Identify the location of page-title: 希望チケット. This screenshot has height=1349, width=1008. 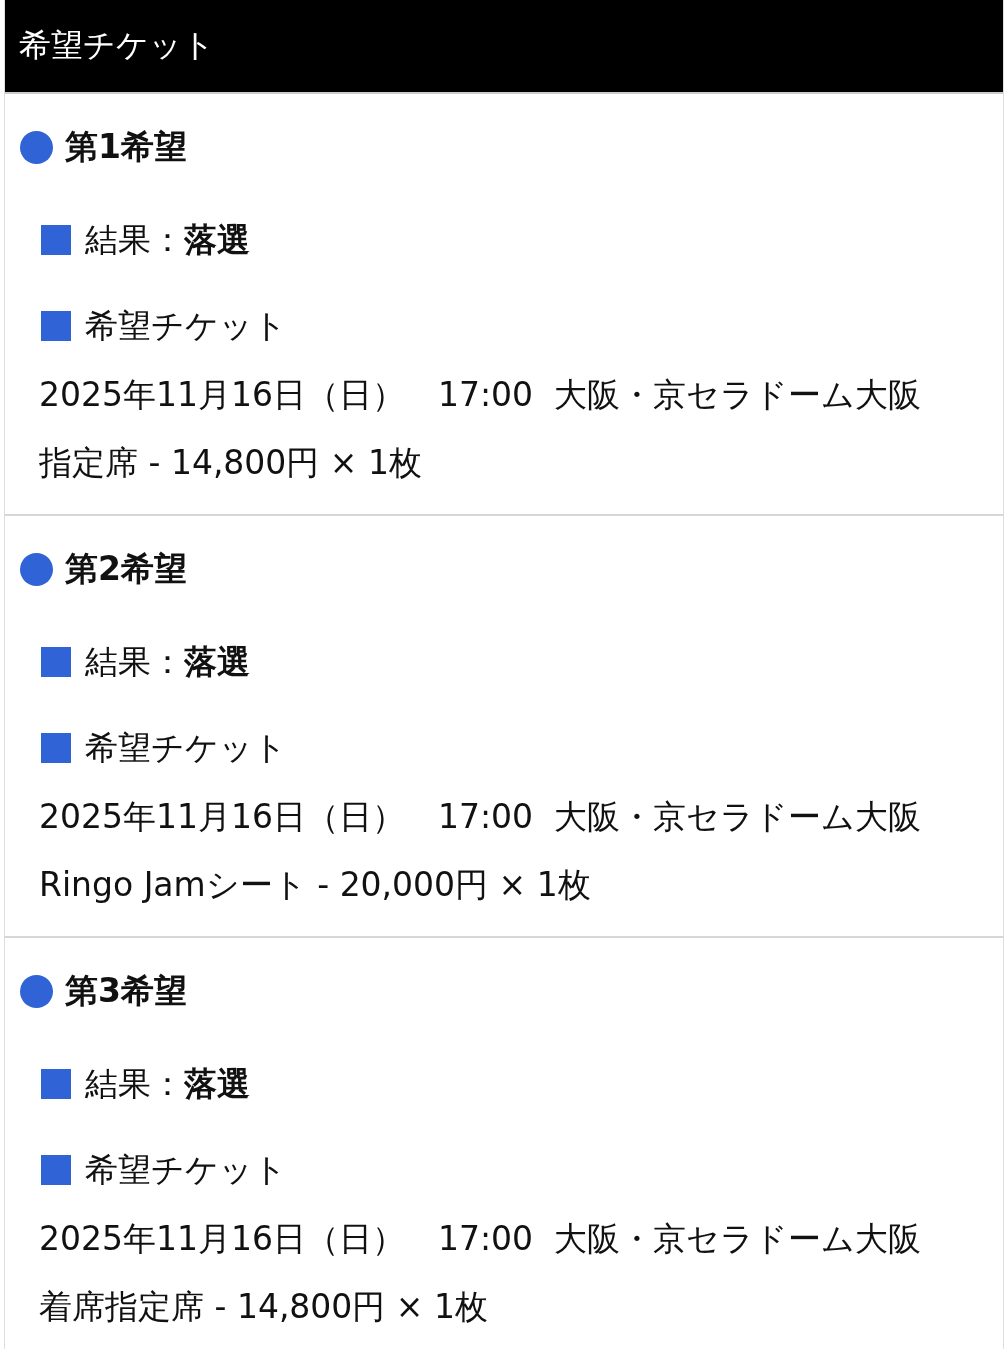
(504, 47).